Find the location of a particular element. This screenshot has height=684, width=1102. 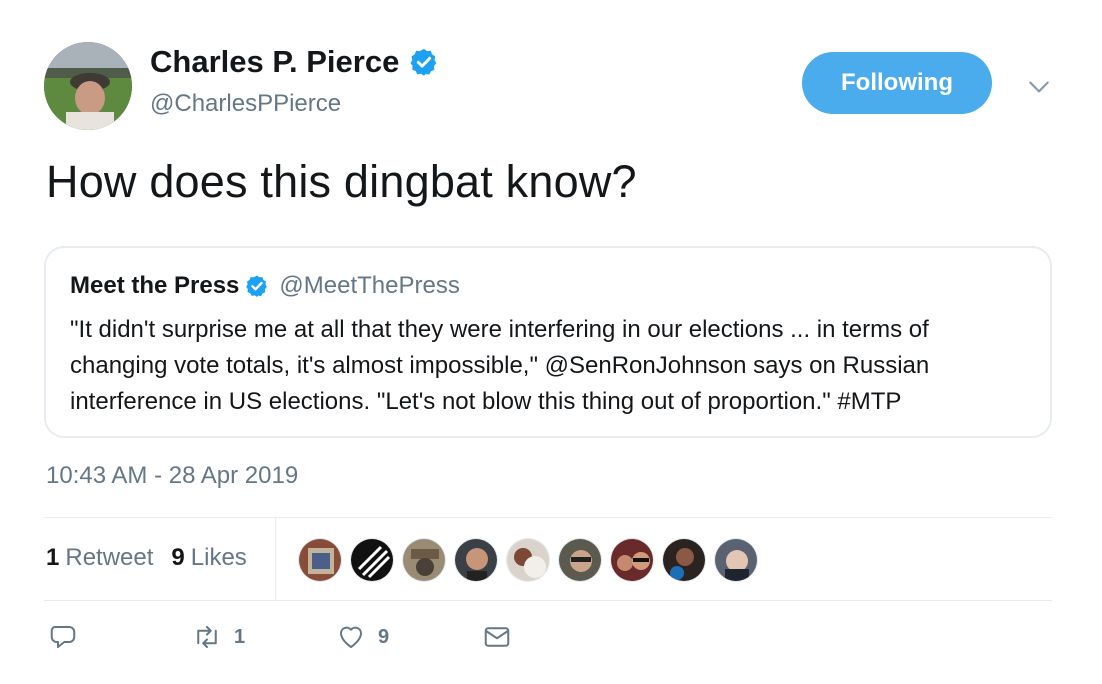

direct-message-icon is located at coordinates (497, 637).